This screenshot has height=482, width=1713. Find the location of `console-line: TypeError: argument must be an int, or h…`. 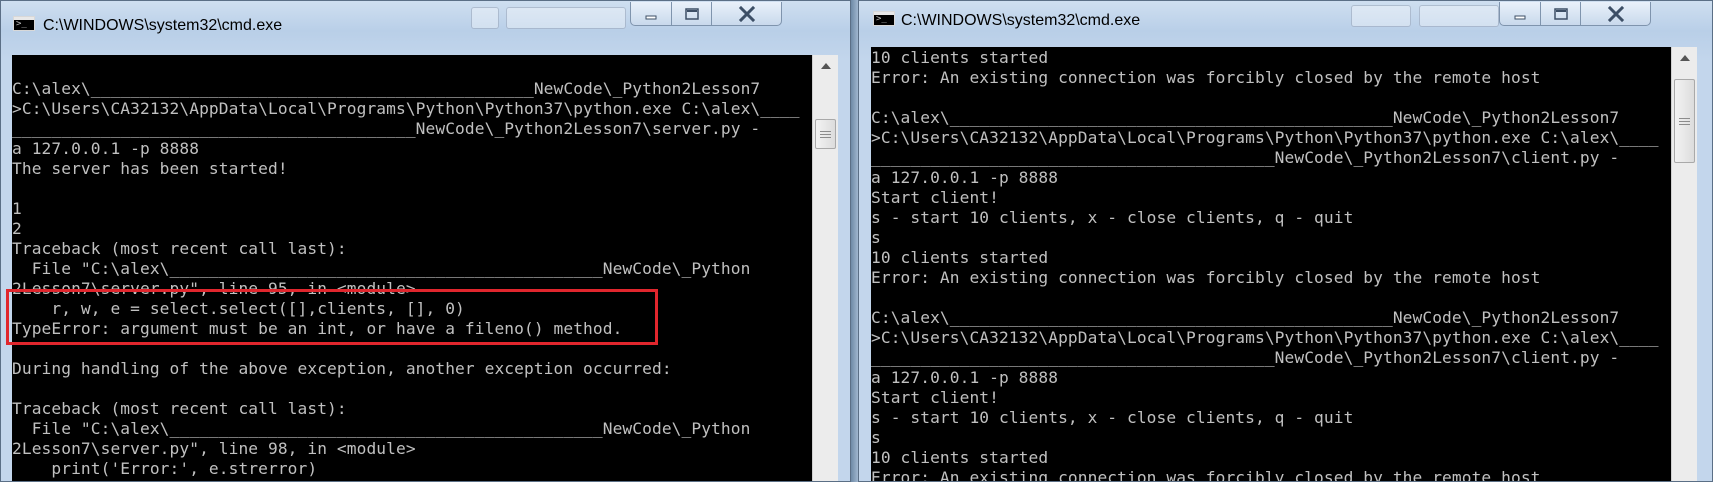

console-line: TypeError: argument must be an int, or h… is located at coordinates (317, 328).